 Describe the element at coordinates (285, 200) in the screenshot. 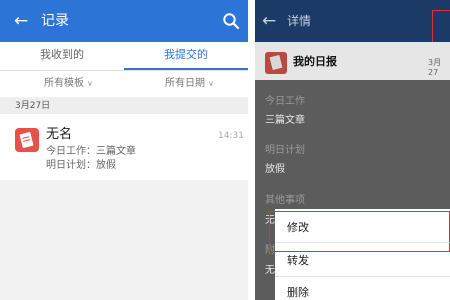

I see `other-items-label: 其他事项` at that location.